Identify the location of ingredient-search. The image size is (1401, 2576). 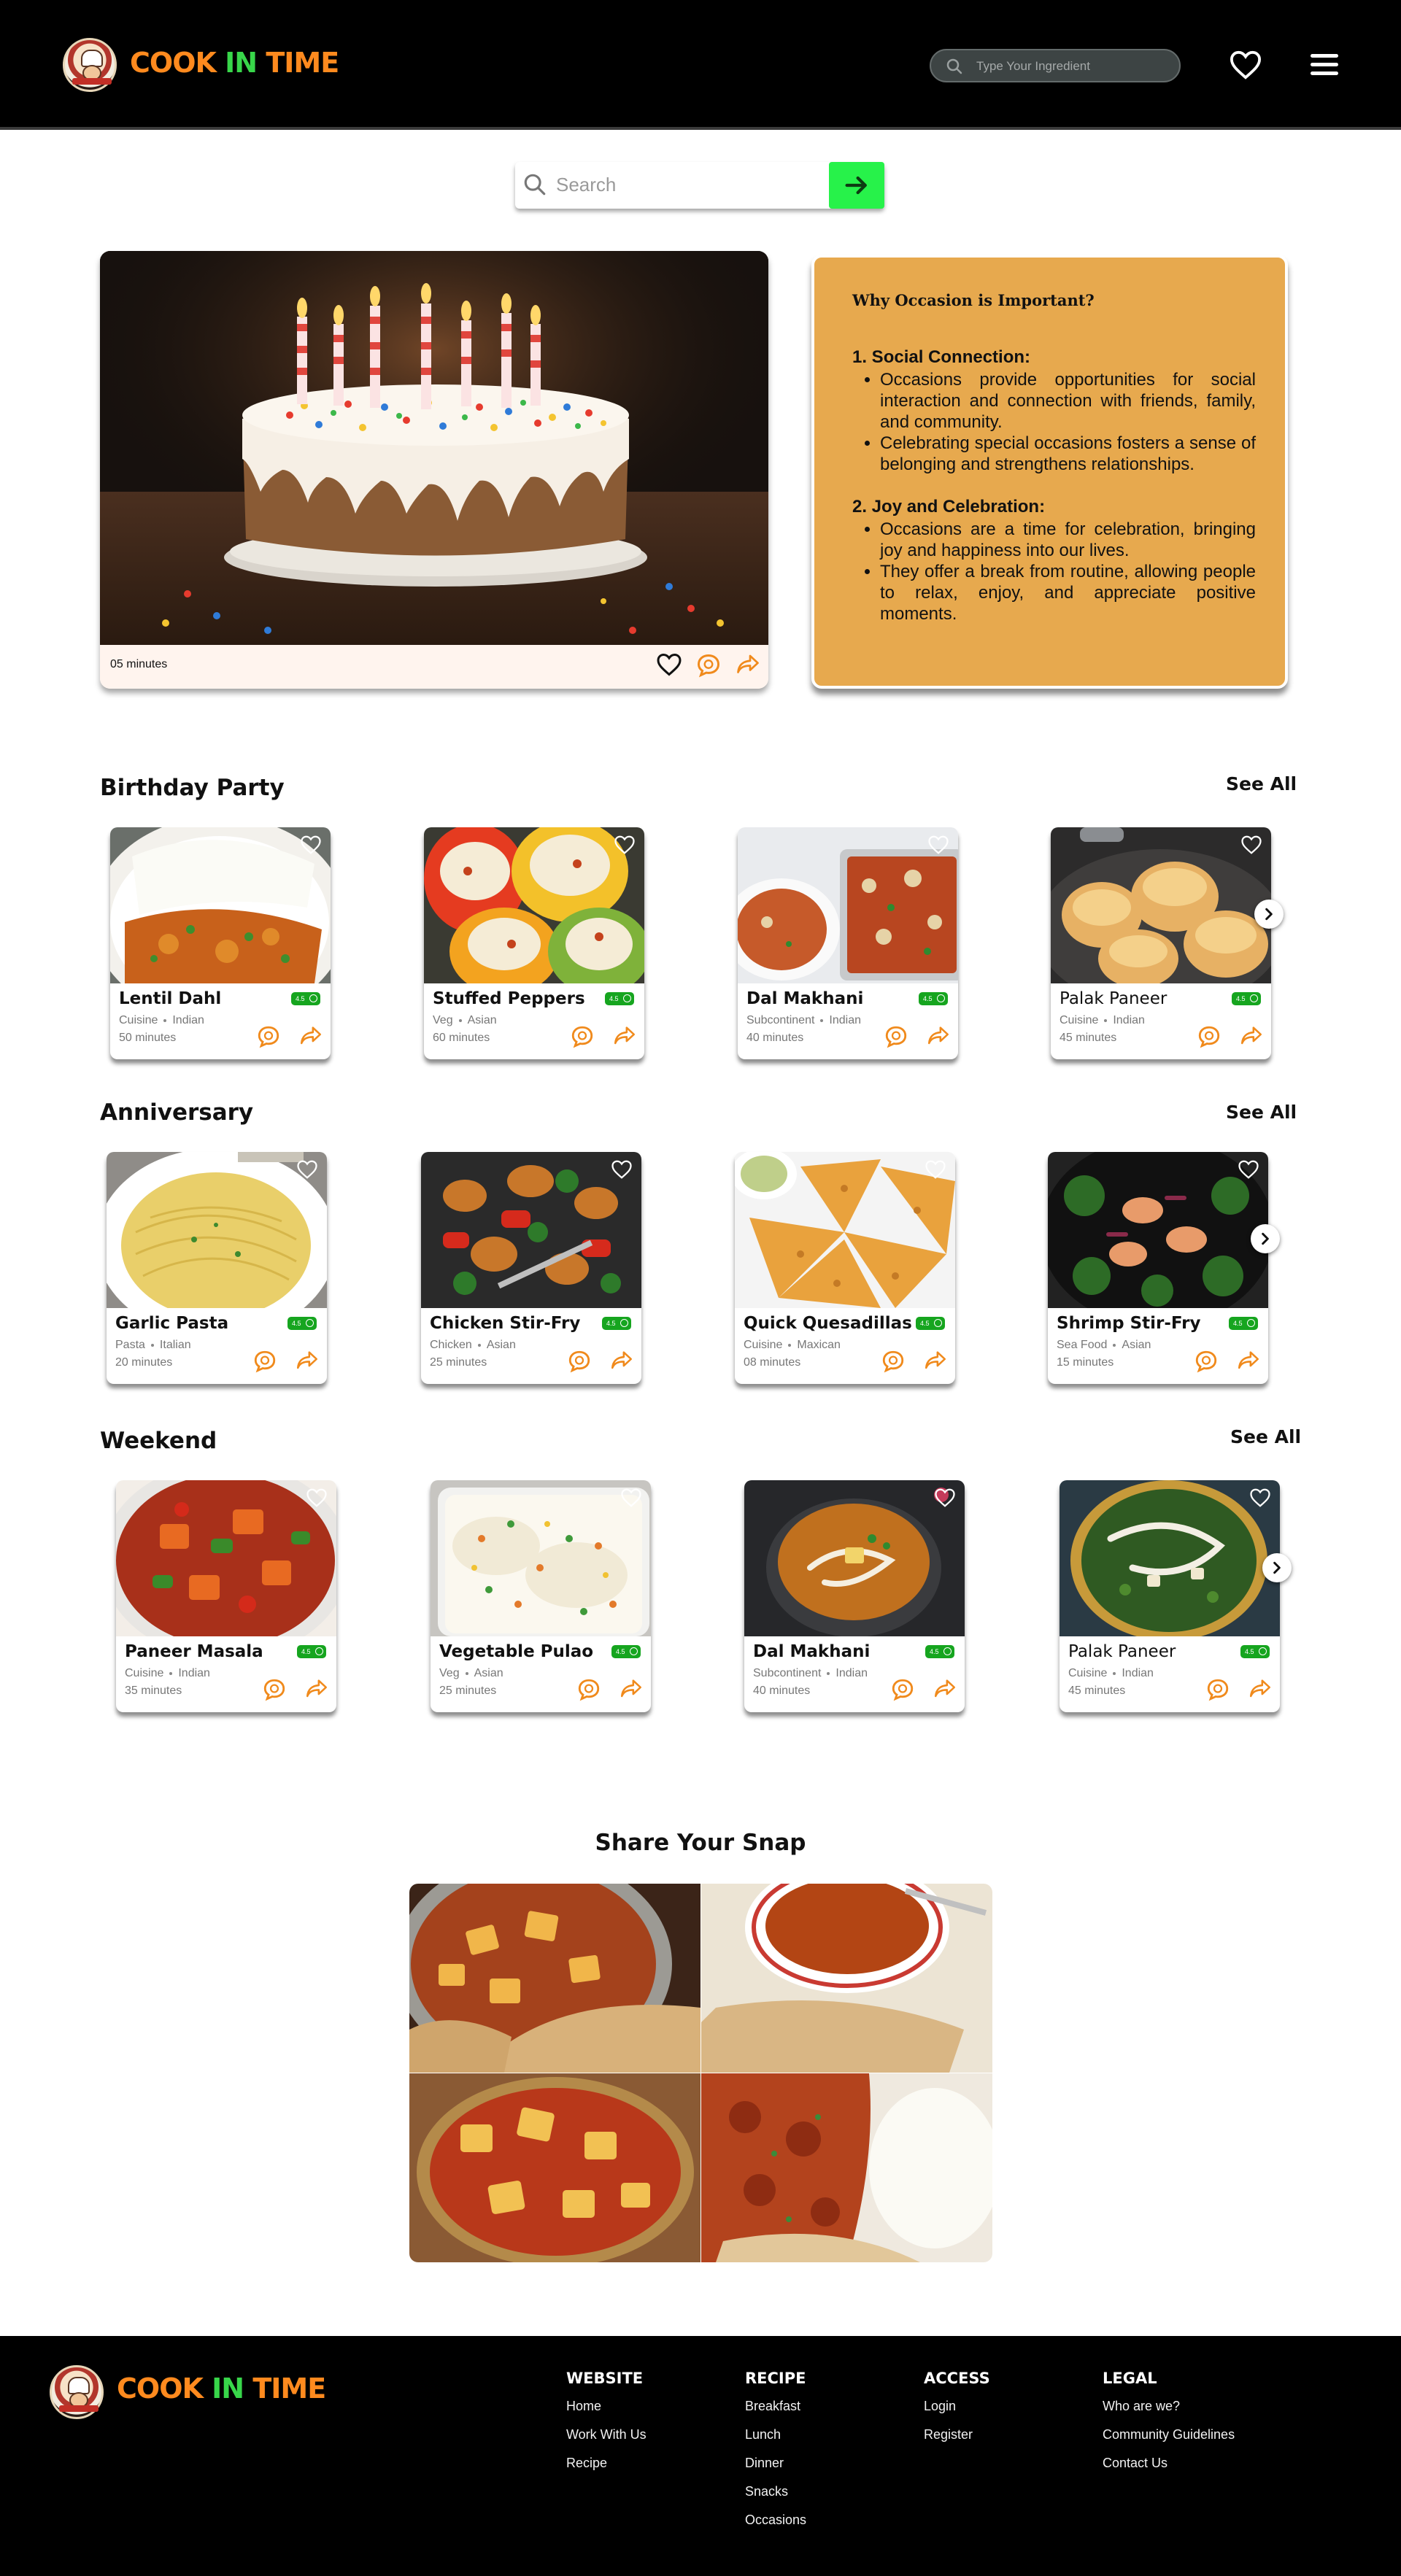
(1055, 65).